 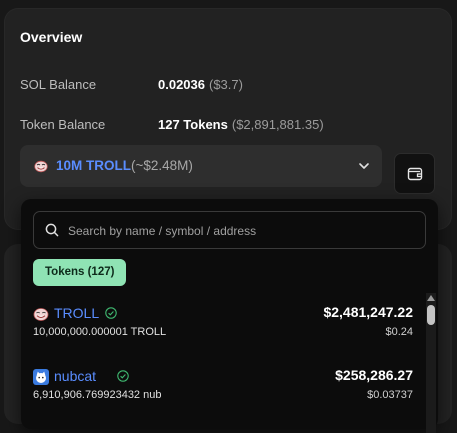 I want to click on token-selector: 10M TROLL (~$2.48M), so click(x=201, y=166).